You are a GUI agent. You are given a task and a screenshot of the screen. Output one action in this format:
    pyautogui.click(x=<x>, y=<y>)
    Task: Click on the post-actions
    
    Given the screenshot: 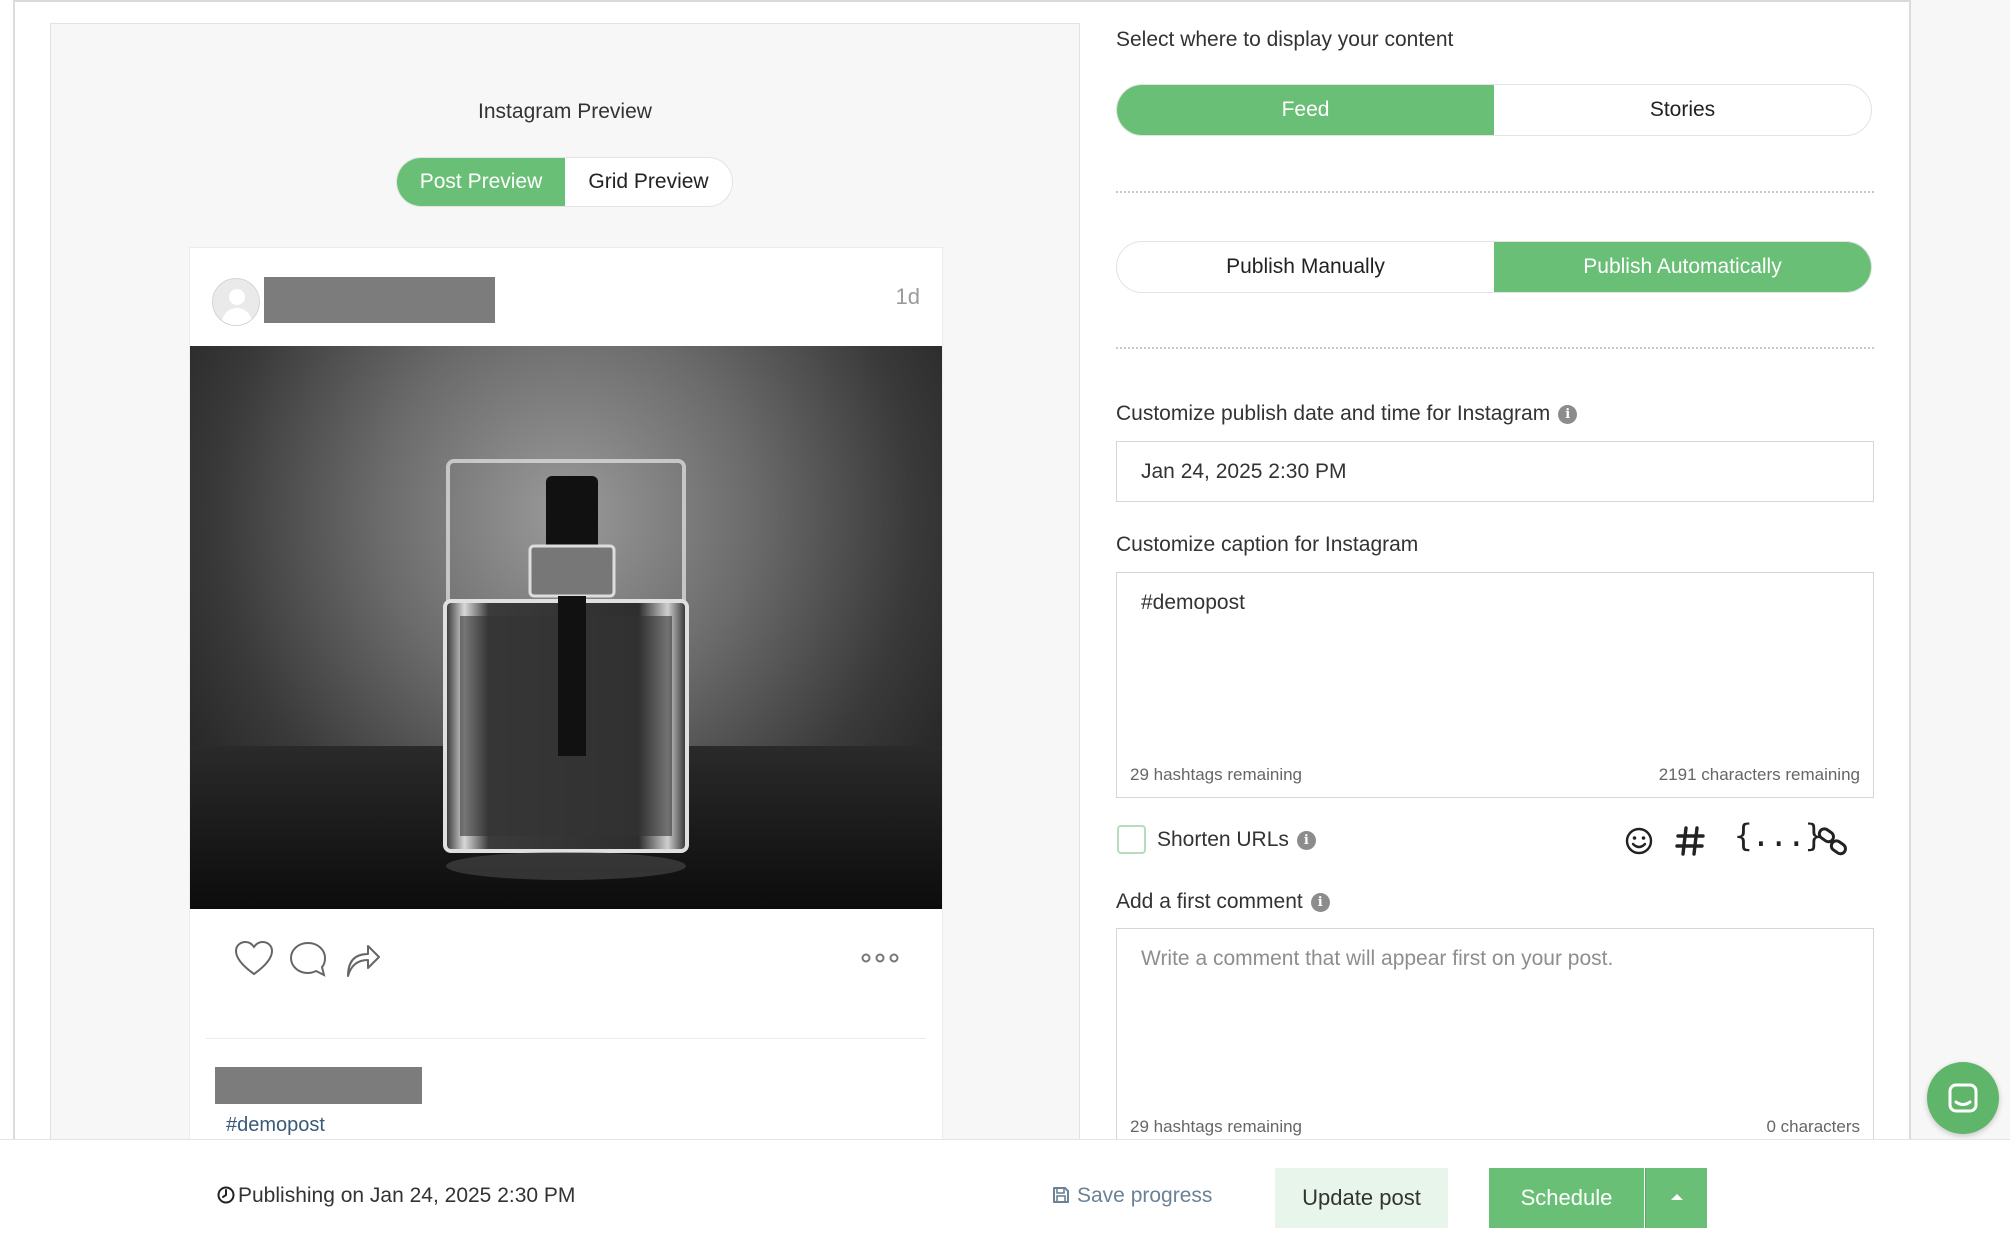 What is the action you would take?
    pyautogui.click(x=566, y=968)
    